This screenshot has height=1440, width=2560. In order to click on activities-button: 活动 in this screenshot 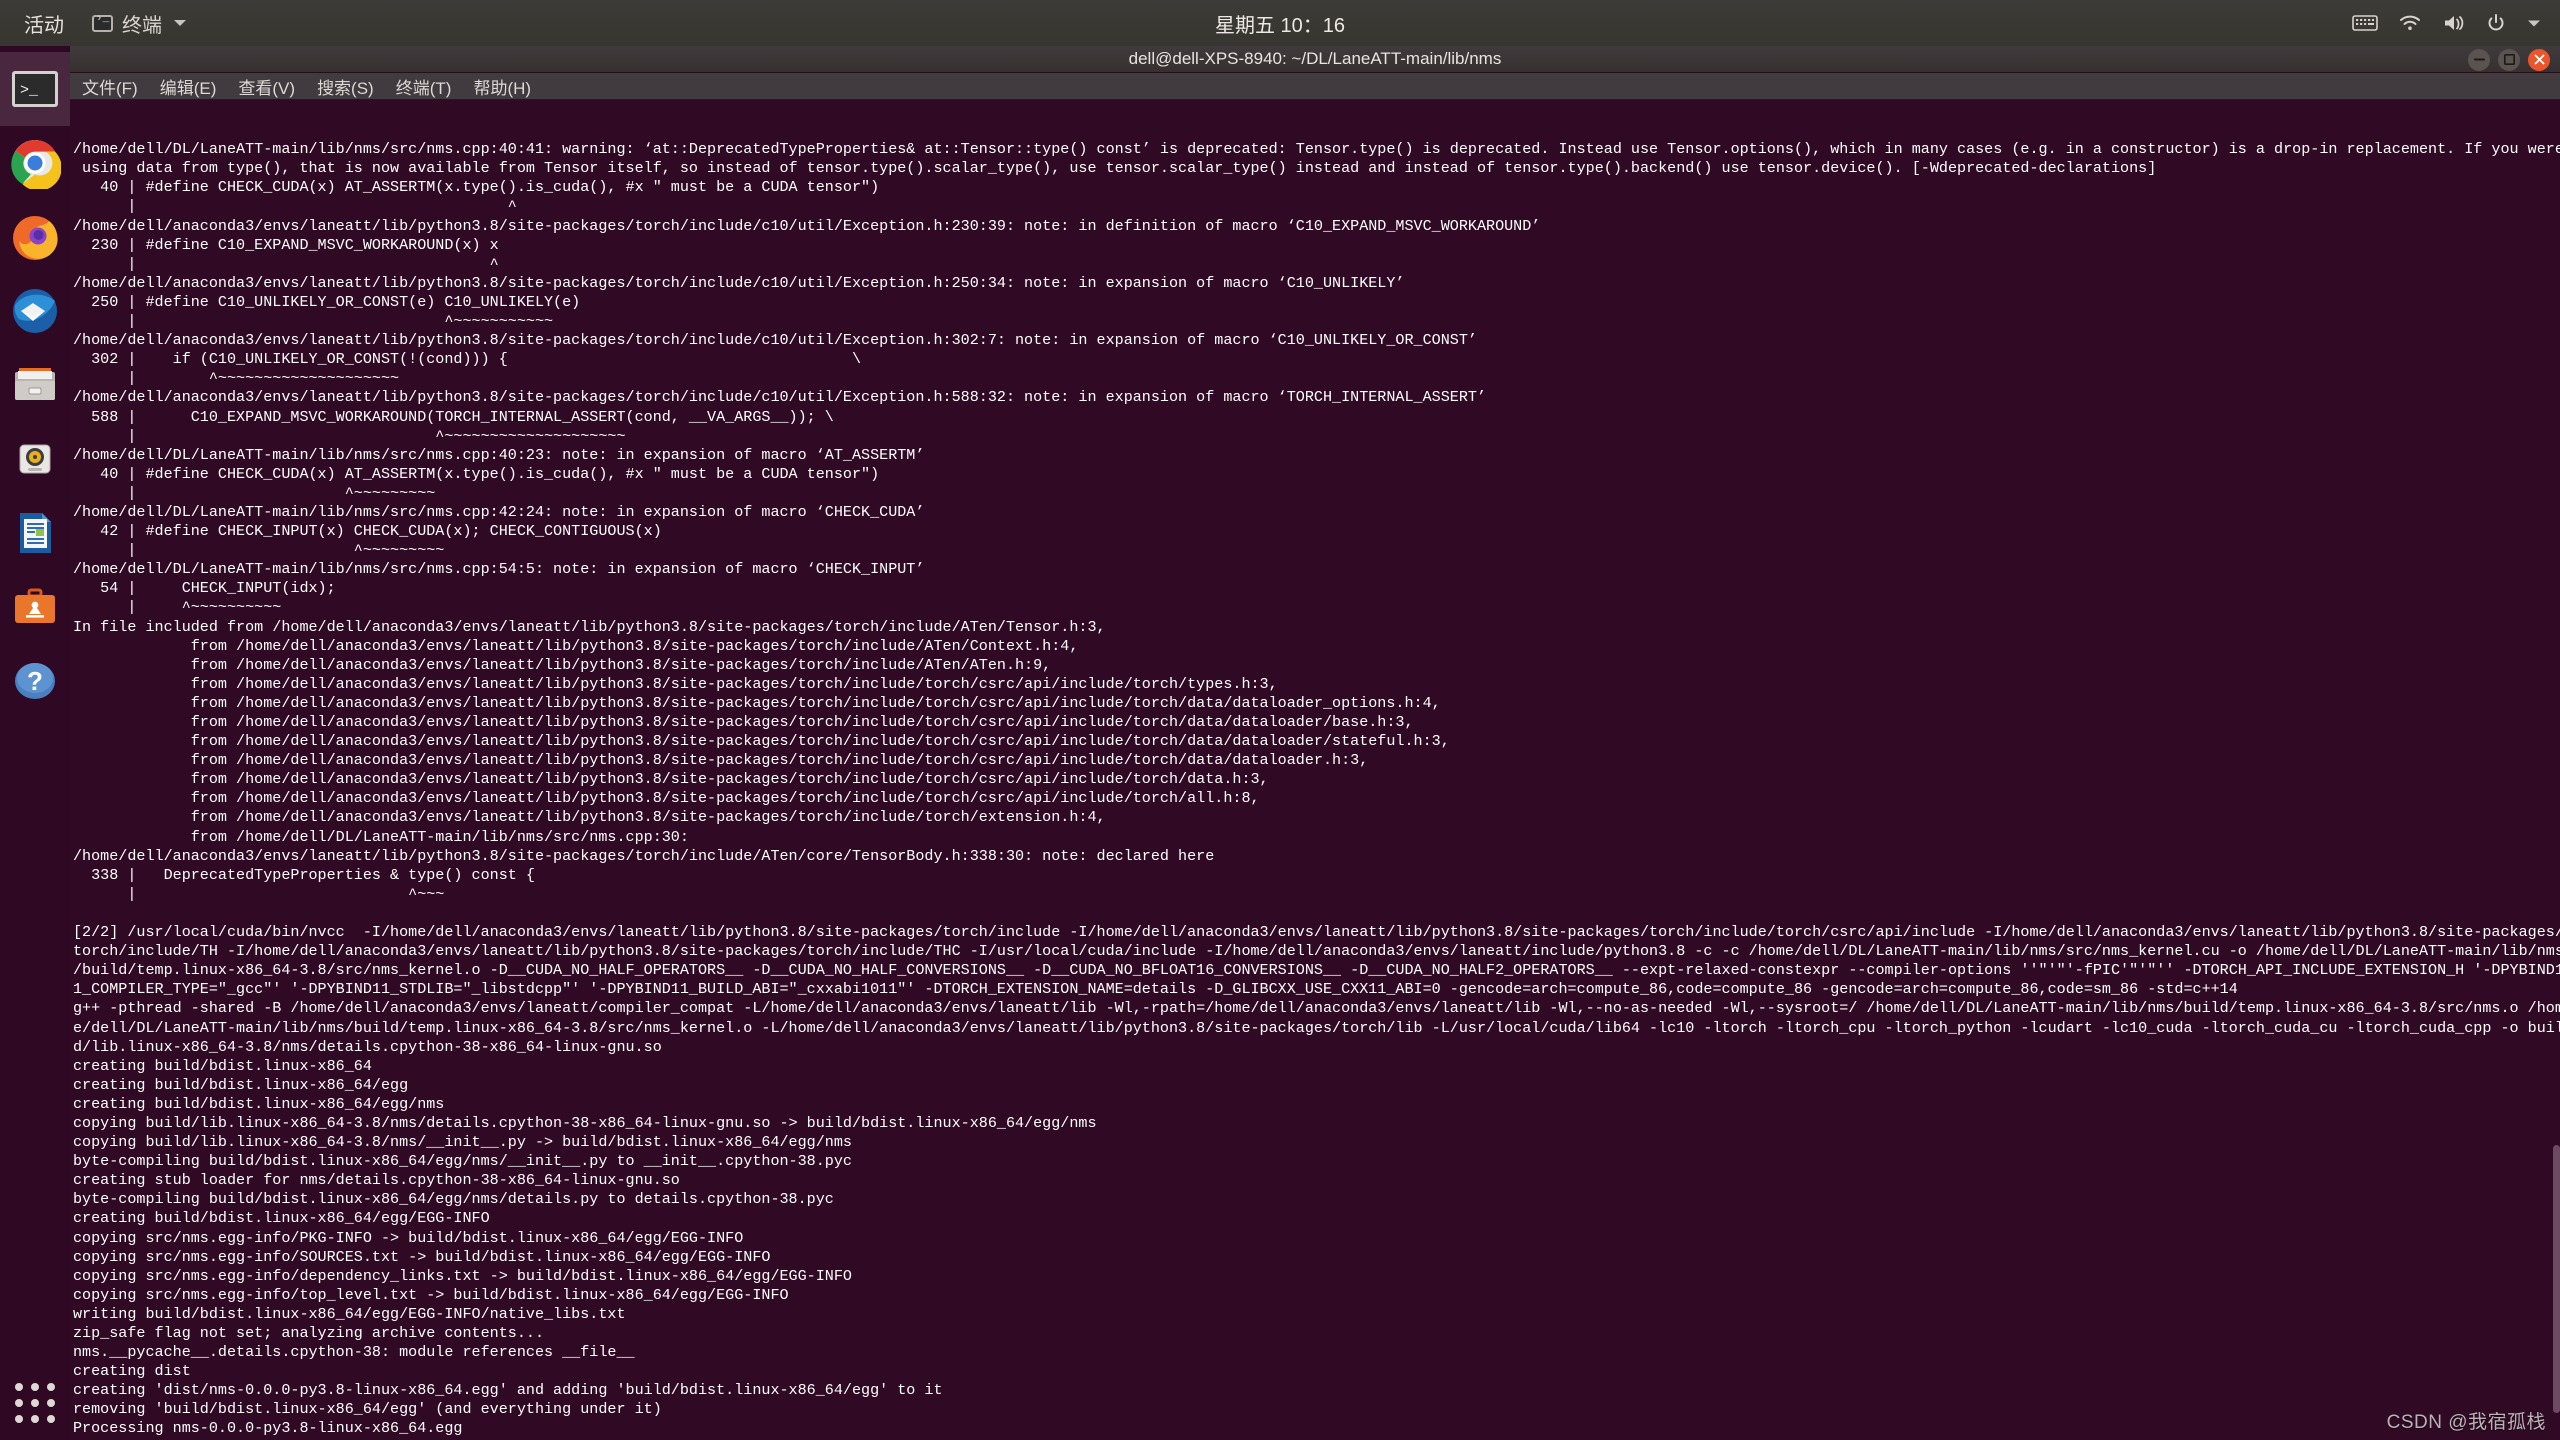, I will do `click(41, 23)`.